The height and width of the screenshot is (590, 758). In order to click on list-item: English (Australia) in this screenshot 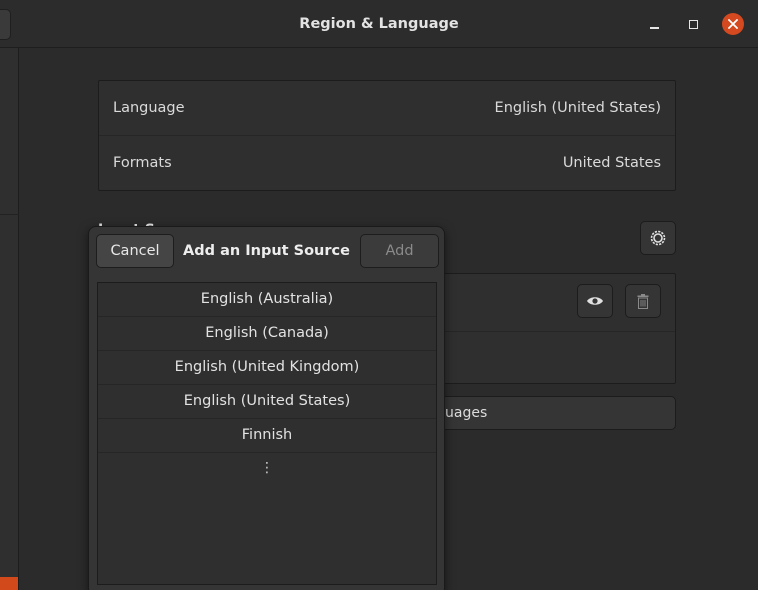, I will do `click(267, 300)`.